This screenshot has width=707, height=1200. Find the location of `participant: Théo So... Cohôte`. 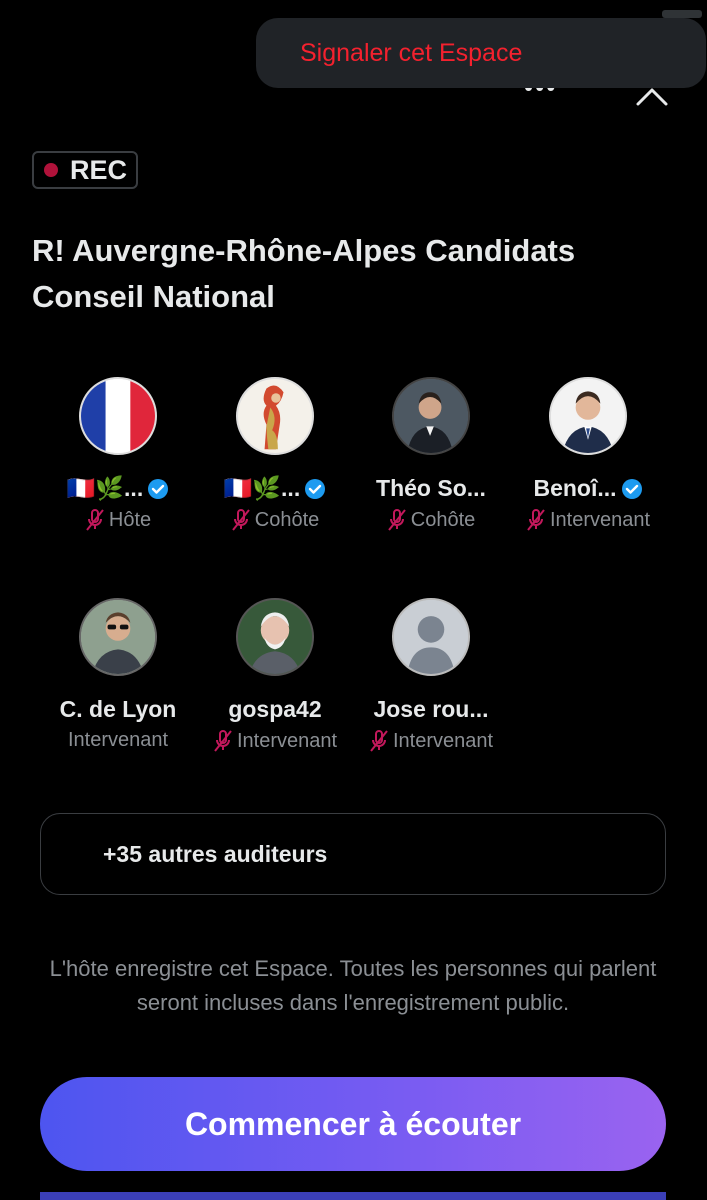

participant: Théo So... Cohôte is located at coordinates (431, 454).